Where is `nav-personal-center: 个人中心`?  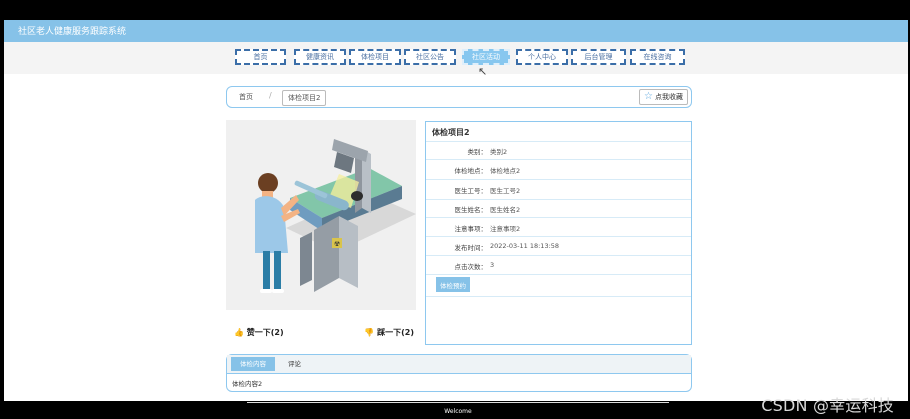 nav-personal-center: 个人中心 is located at coordinates (542, 57).